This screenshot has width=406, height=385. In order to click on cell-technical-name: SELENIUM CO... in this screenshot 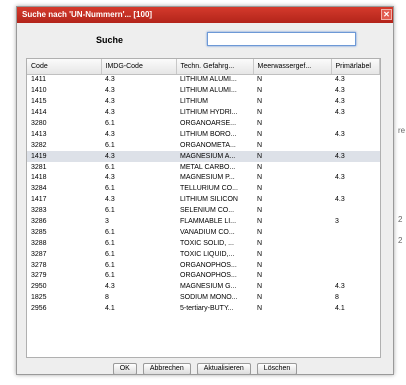, I will do `click(207, 211)`.